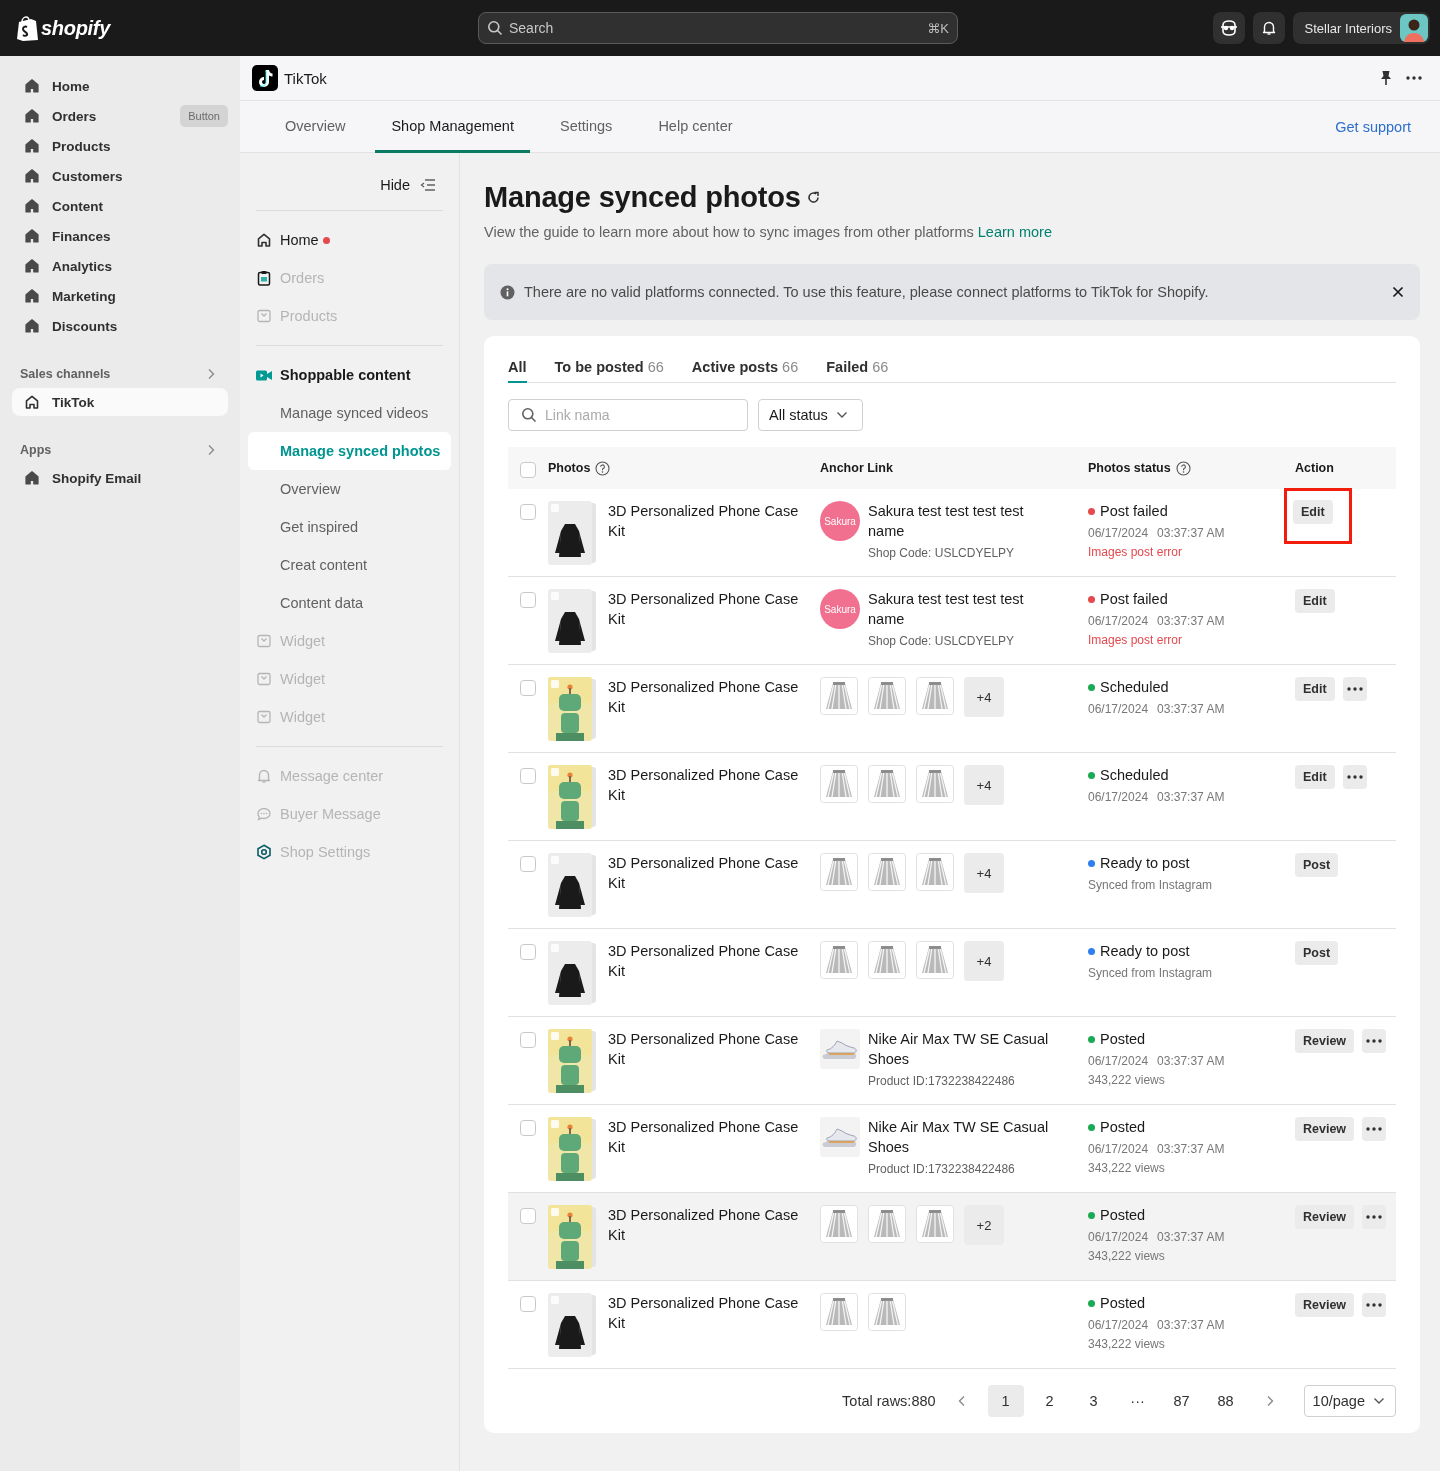  Describe the element at coordinates (569, 468) in the screenshot. I see `column-header: Photos` at that location.